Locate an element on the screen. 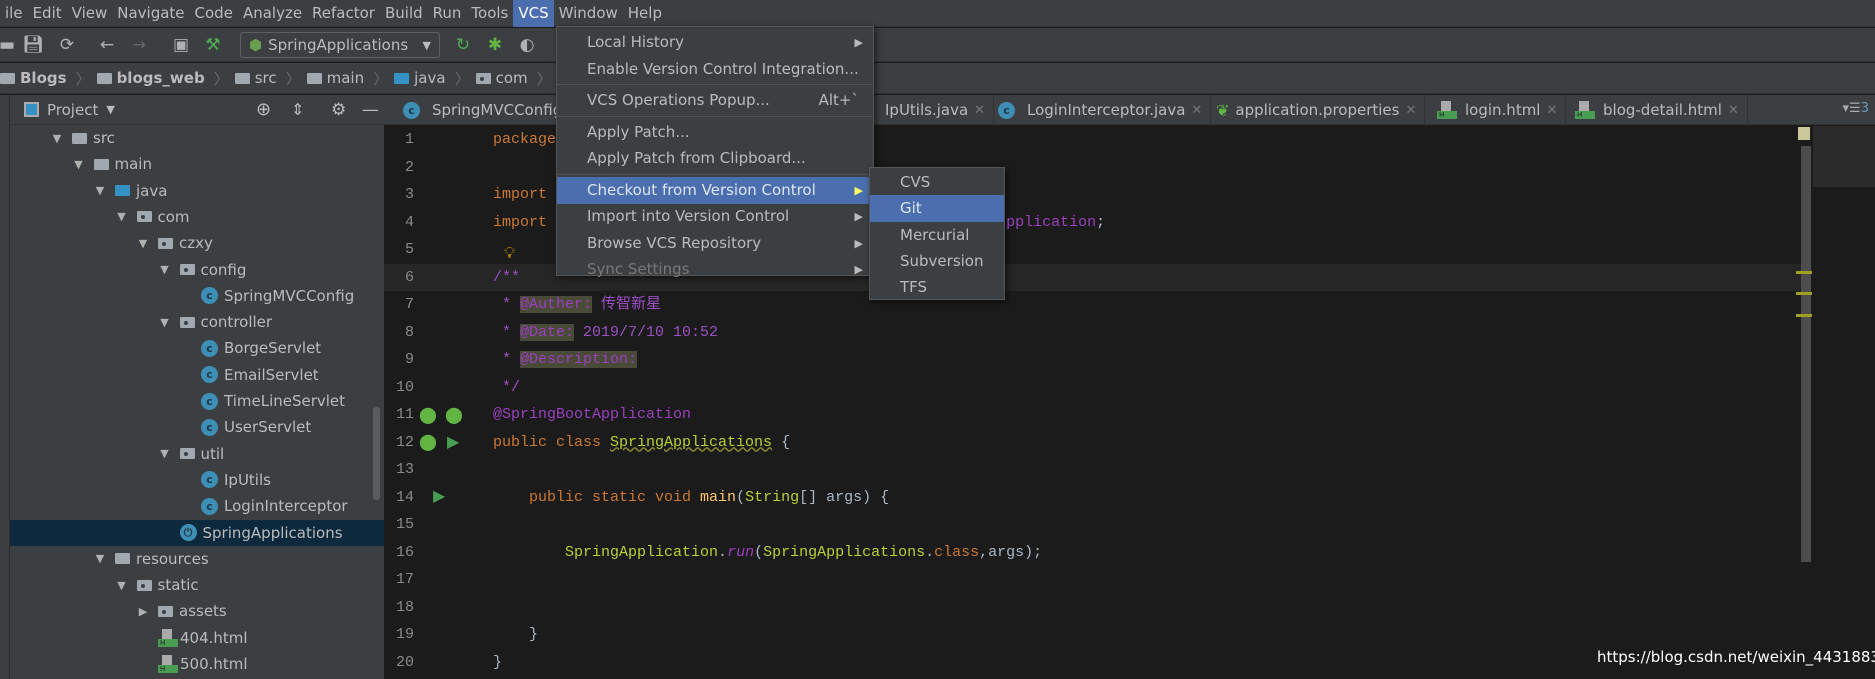 The height and width of the screenshot is (679, 1875). menu-help: Help is located at coordinates (645, 13).